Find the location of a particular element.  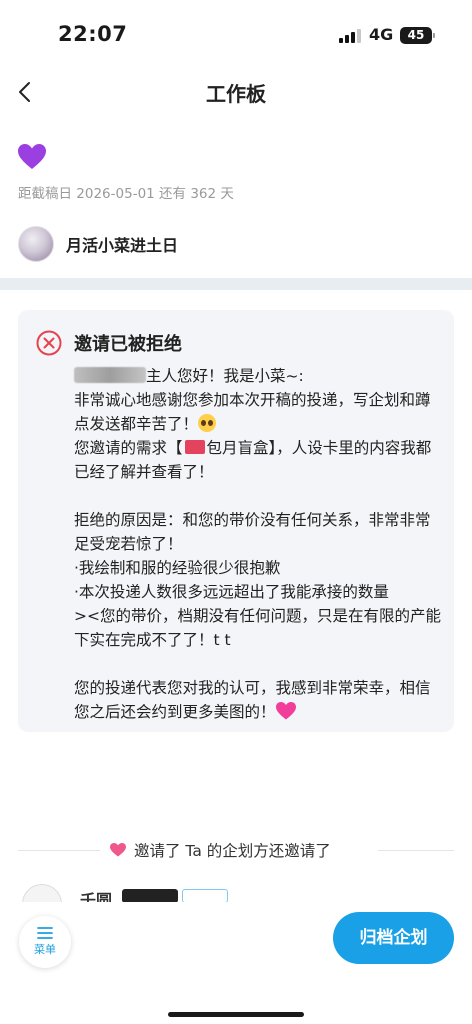

battery-icon: 45 is located at coordinates (417, 35).